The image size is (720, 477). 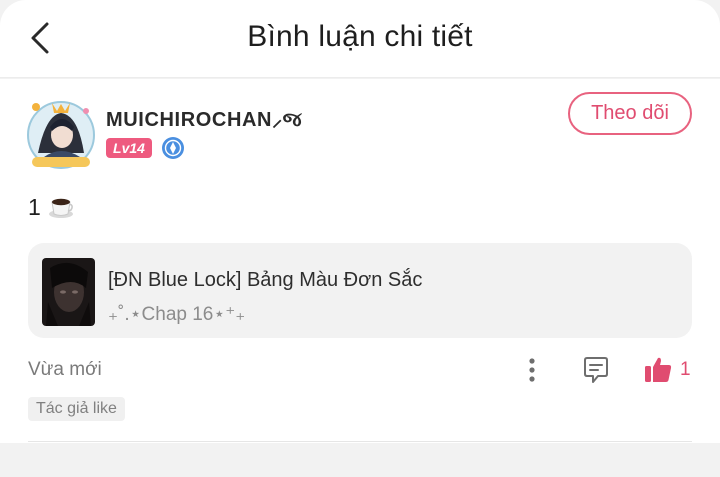 I want to click on author-liked-tag: Tác giả like, so click(x=76, y=409).